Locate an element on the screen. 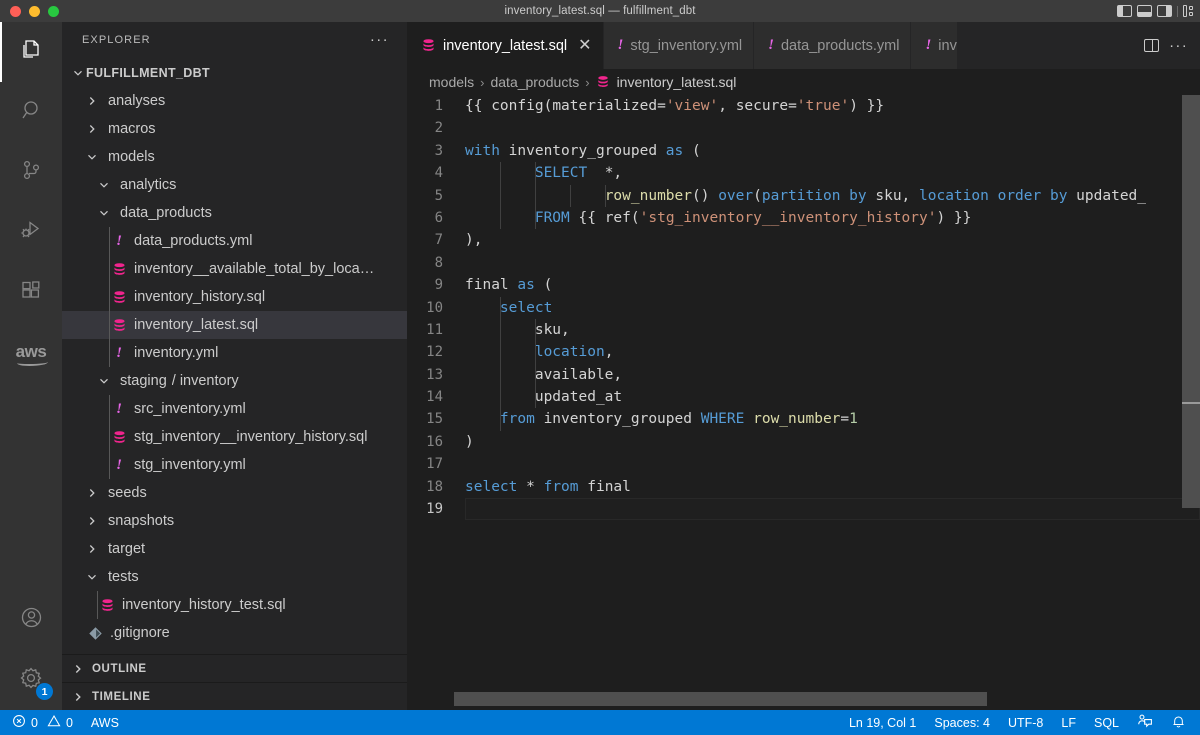 The height and width of the screenshot is (735, 1200). tree-item-staging-inventory: staging / inventory is located at coordinates (234, 381).